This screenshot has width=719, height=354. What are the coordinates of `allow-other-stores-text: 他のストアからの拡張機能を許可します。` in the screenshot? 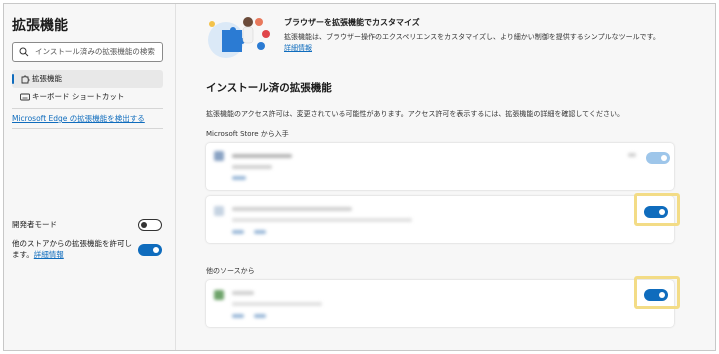 It's located at (72, 249).